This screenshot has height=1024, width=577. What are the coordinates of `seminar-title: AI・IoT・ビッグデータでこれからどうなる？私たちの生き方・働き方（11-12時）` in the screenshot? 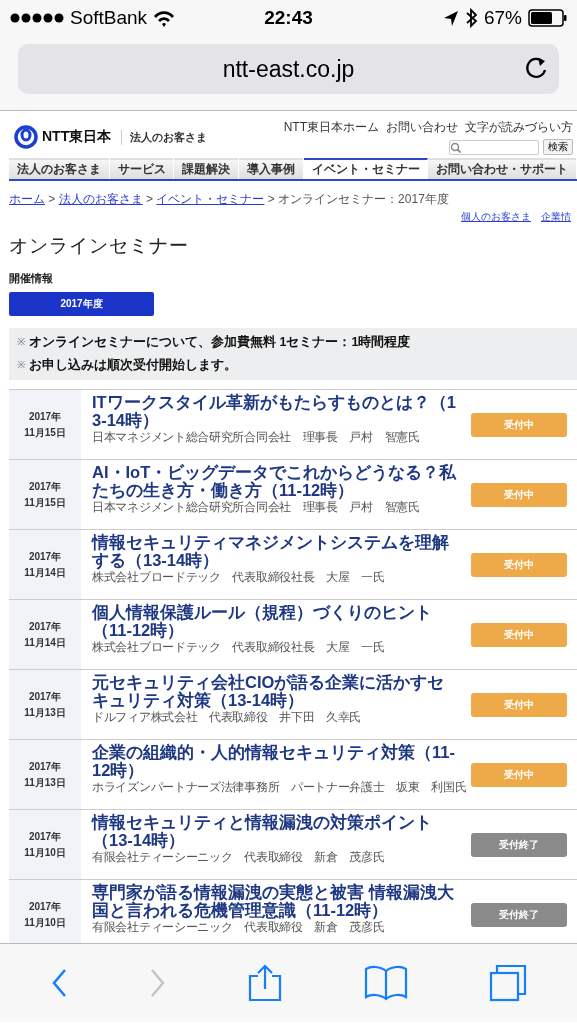 It's located at (275, 481).